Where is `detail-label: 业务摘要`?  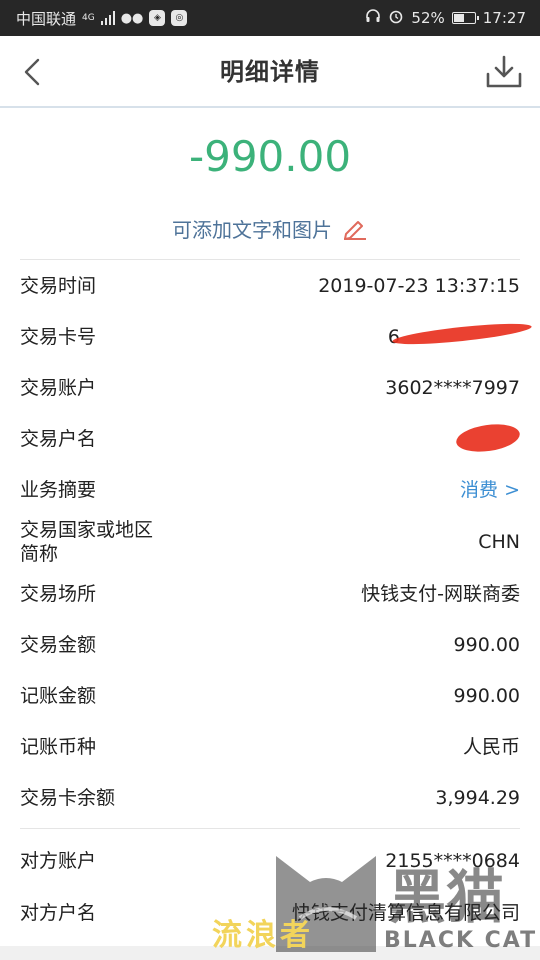 detail-label: 业务摘要 is located at coordinates (58, 490).